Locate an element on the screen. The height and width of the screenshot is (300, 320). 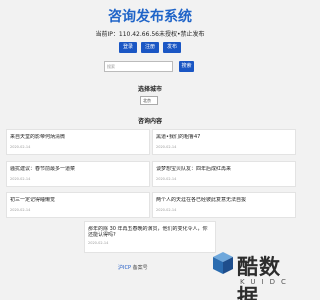
watermark-en-text: KUIDC is located at coordinates (266, 282).